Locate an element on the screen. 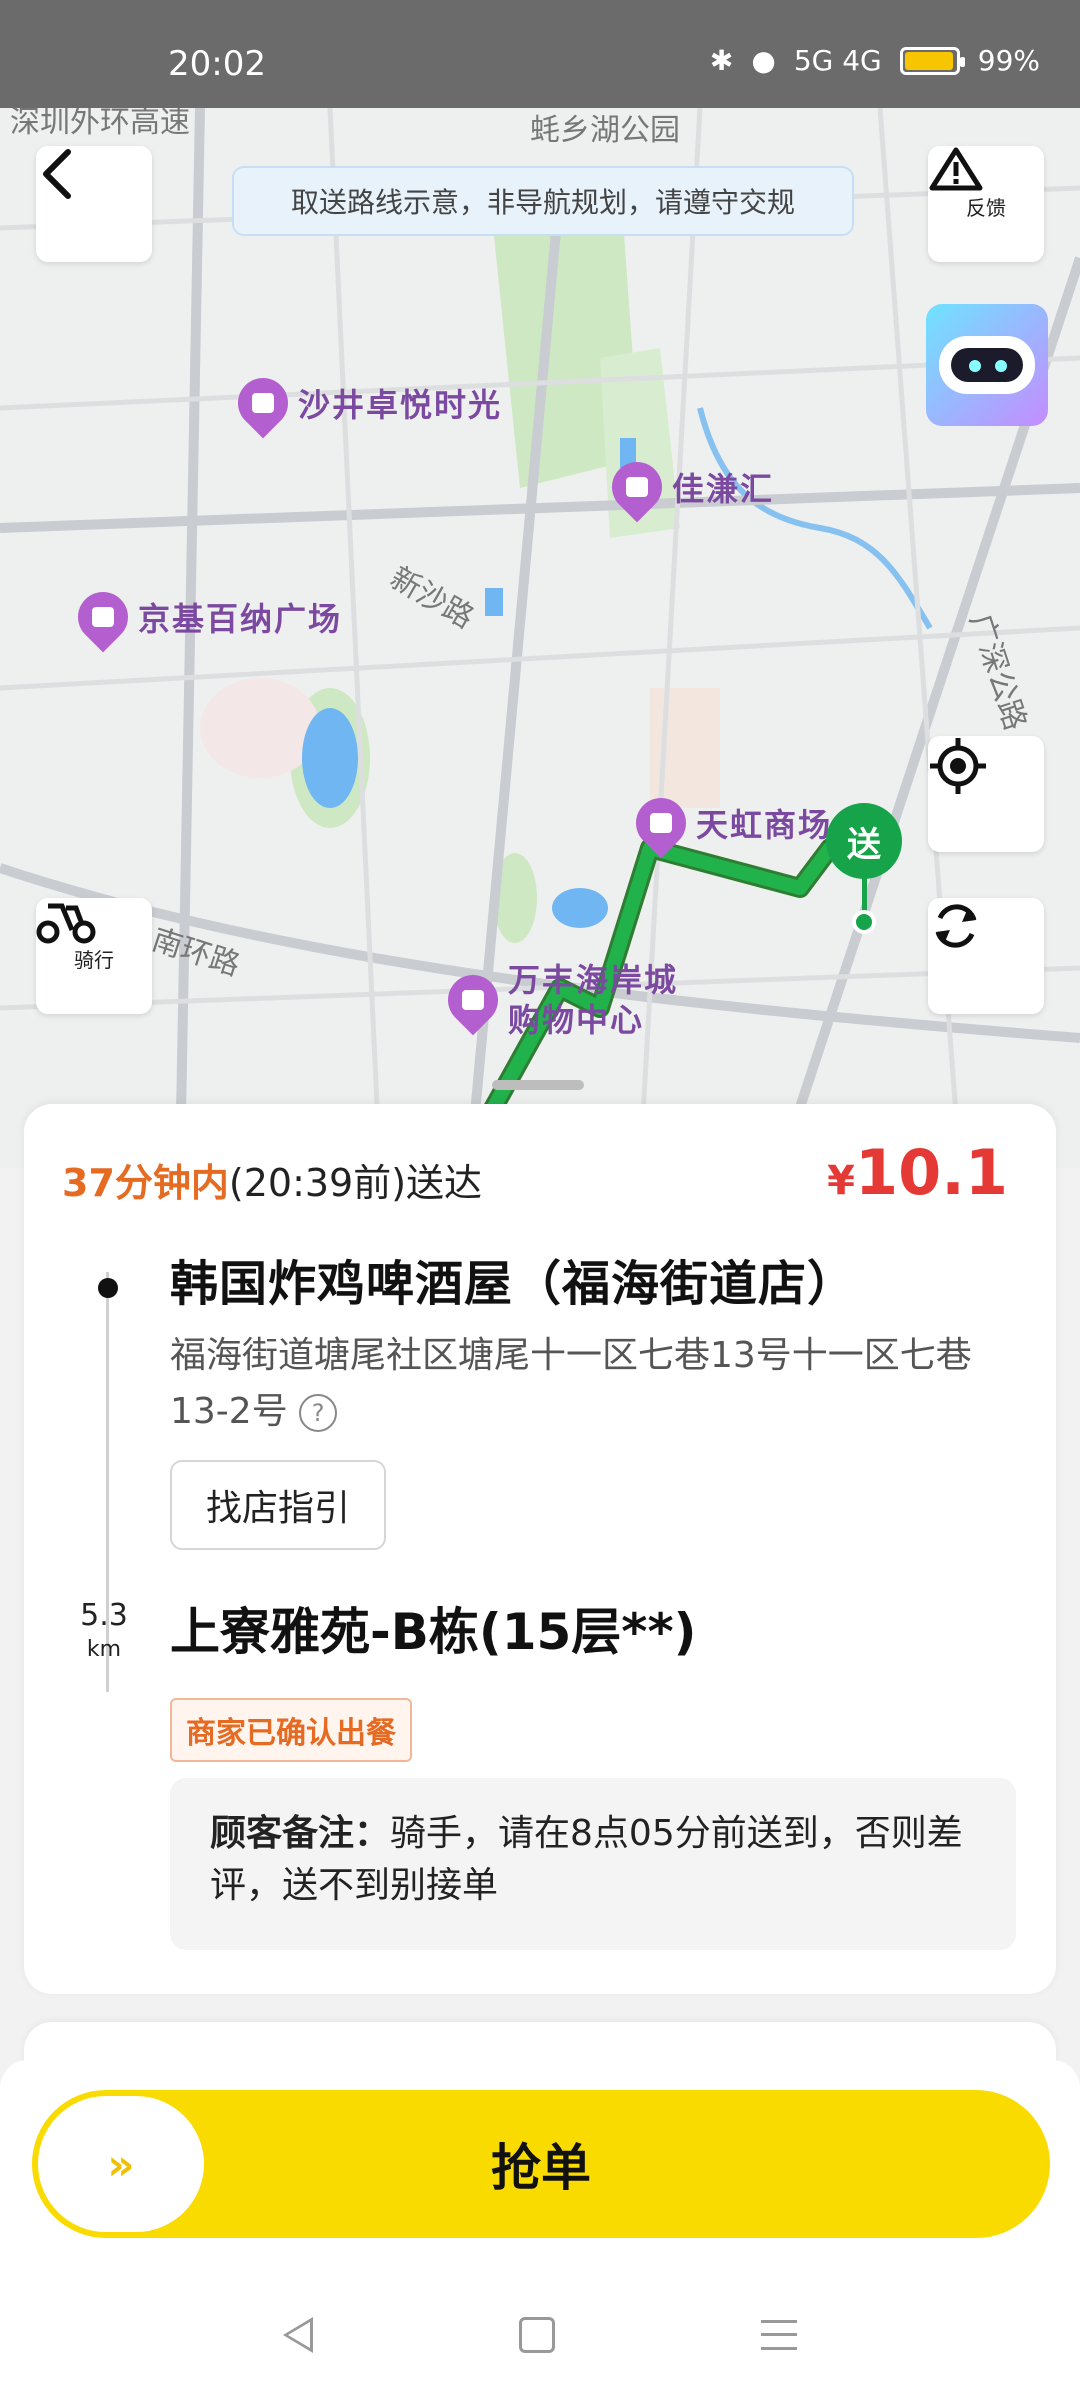 This screenshot has height=2400, width=1080. road-label-park: 蚝乡湖公园 is located at coordinates (605, 130).